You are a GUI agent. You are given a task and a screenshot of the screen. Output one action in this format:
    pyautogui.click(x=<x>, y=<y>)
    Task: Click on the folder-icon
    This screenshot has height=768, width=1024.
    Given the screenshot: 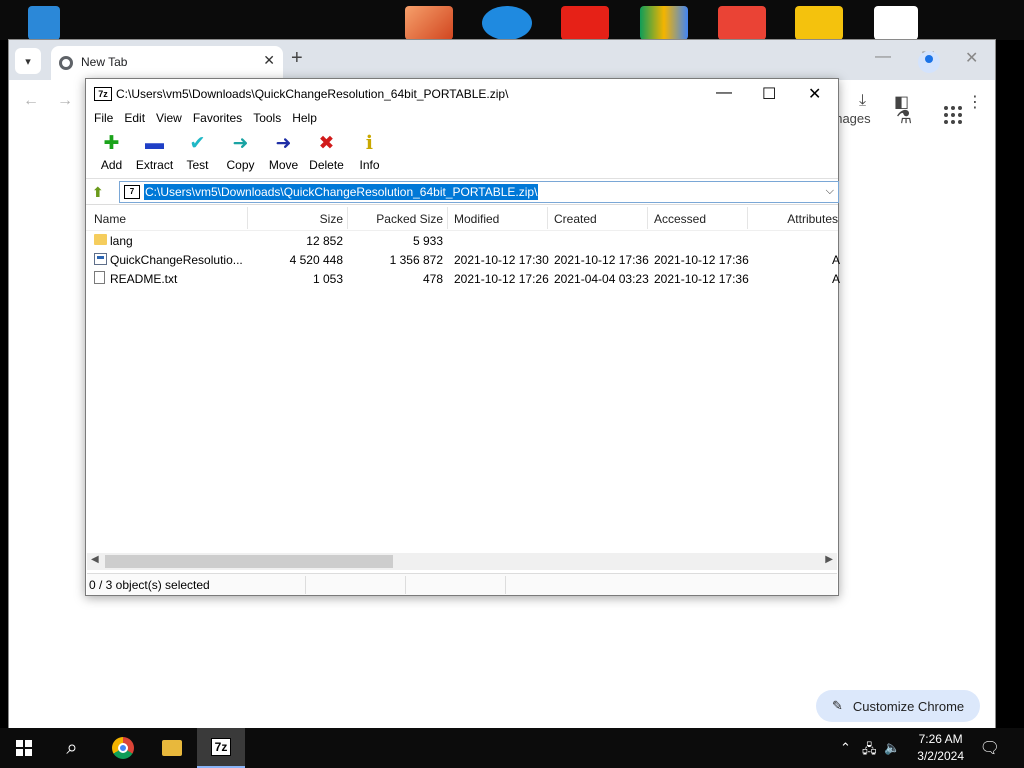 What is the action you would take?
    pyautogui.click(x=100, y=239)
    